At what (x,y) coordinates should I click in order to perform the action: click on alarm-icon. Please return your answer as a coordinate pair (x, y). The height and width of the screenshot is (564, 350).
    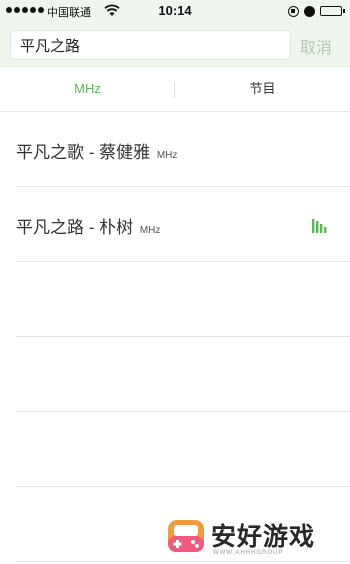
    Looking at the image, I should click on (309, 11).